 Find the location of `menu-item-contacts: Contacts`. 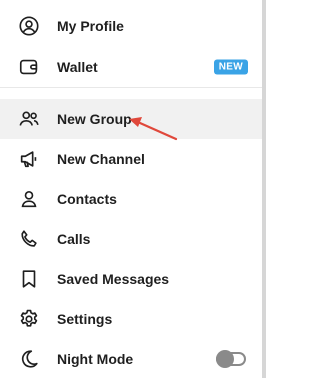

menu-item-contacts: Contacts is located at coordinates (131, 199).